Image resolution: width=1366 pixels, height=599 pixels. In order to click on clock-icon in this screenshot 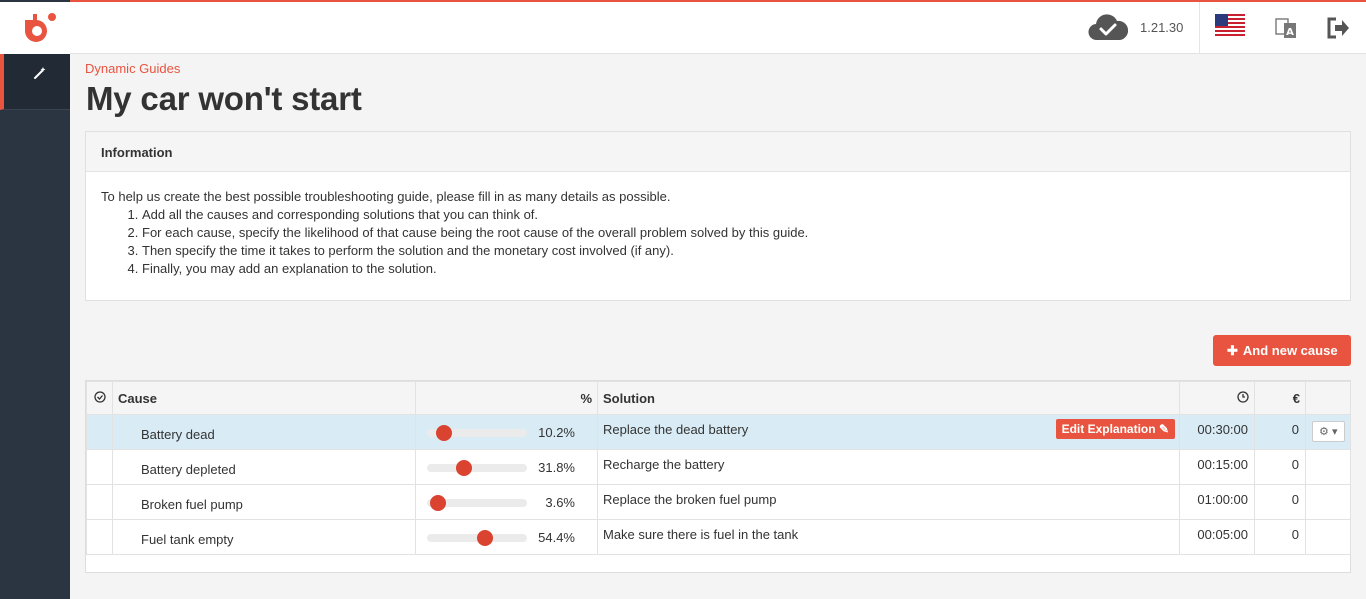, I will do `click(1243, 396)`.